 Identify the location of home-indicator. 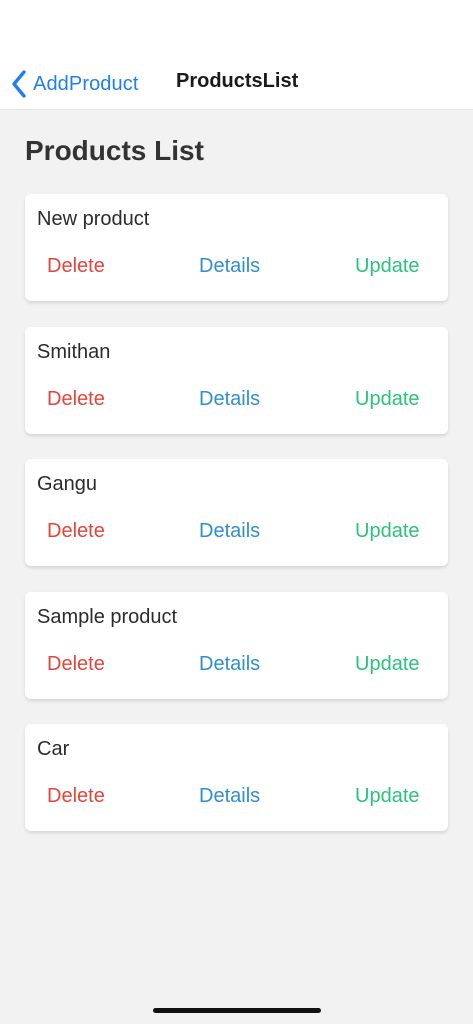
(237, 1010).